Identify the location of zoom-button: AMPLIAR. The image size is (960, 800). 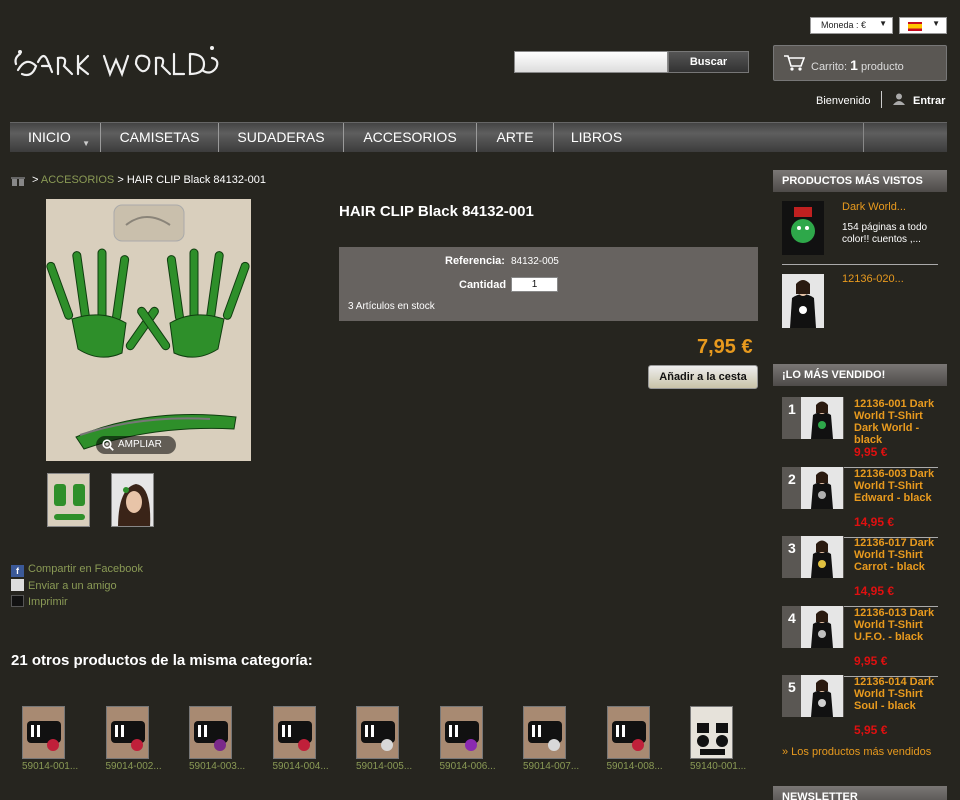
(136, 445).